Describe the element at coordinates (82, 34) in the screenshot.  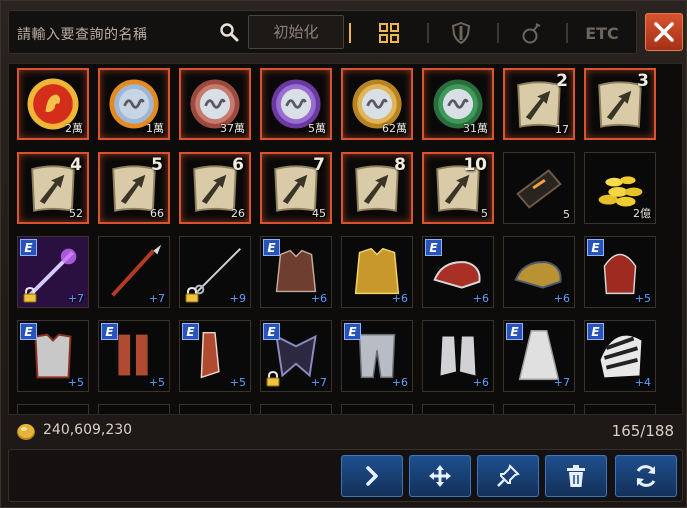
I see `search-input: 請輸入要查詢的名稱` at that location.